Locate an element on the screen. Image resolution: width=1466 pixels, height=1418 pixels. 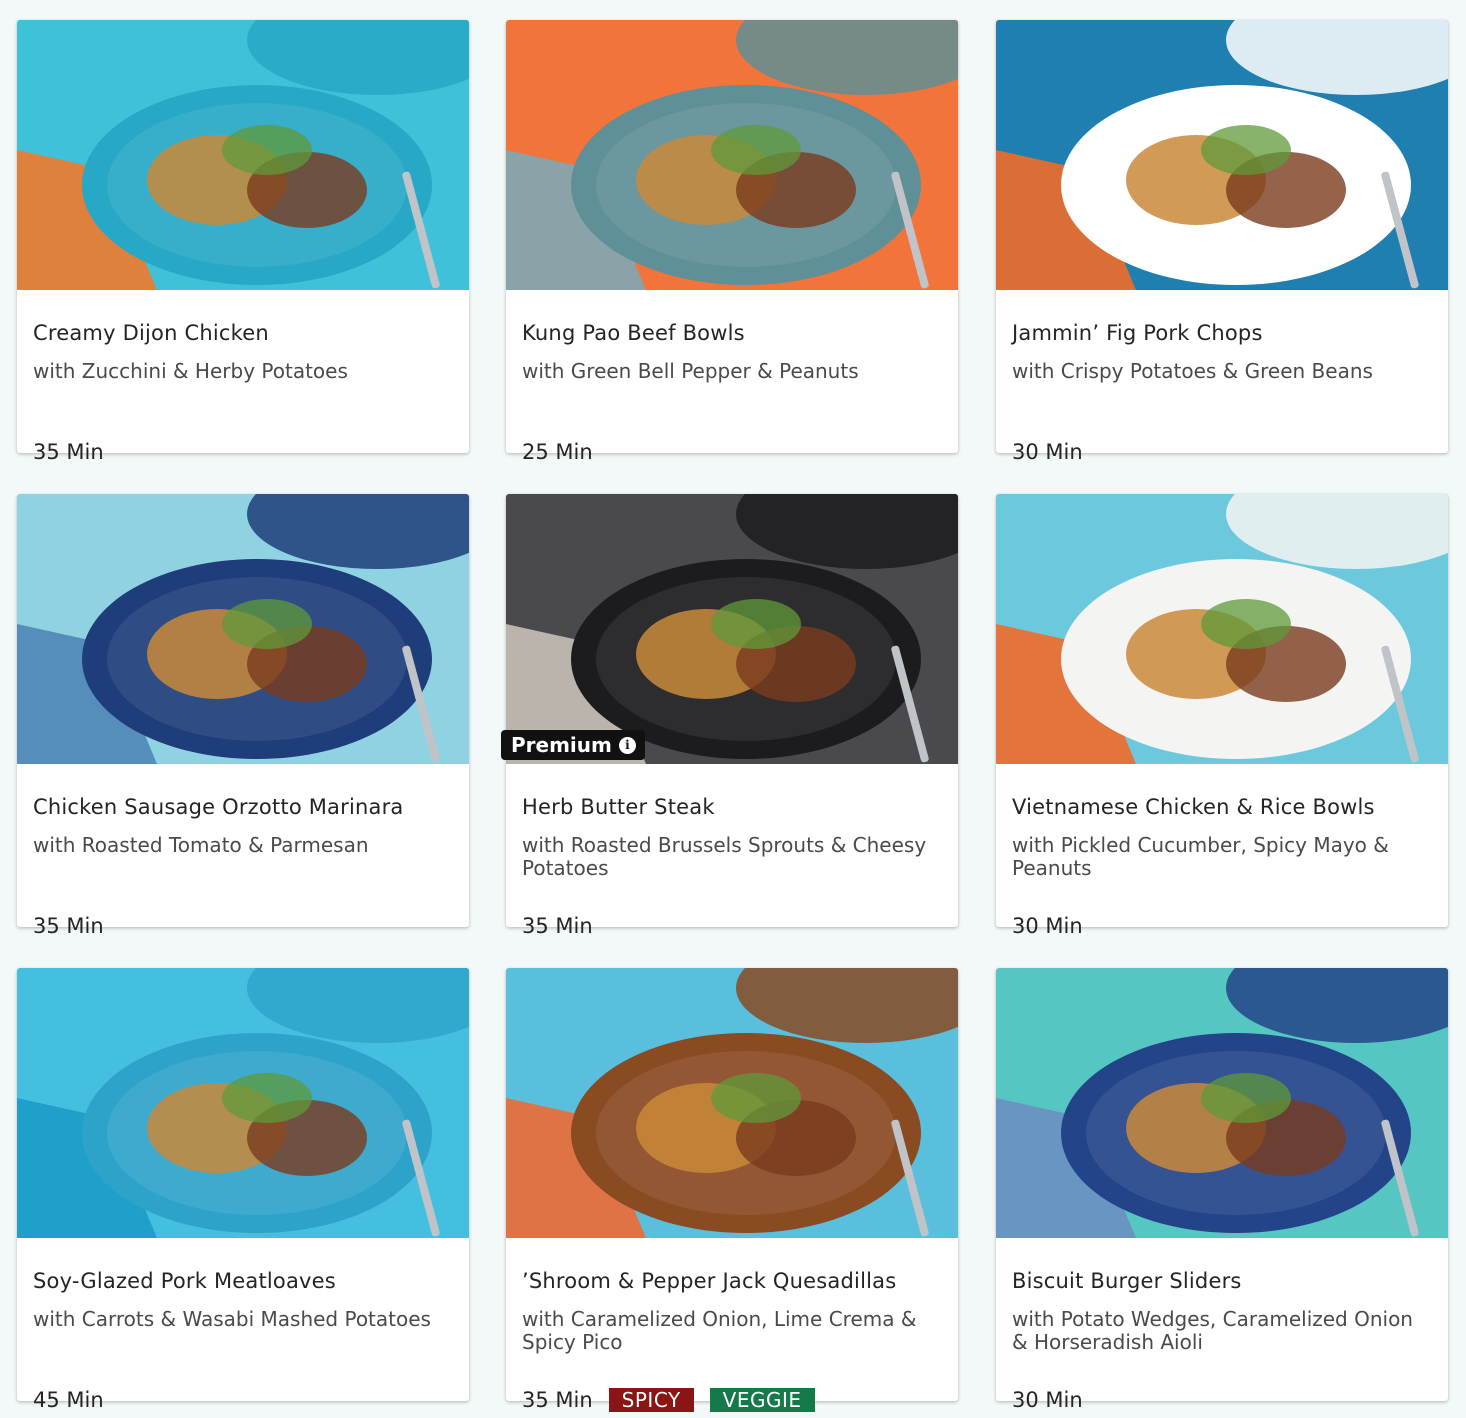
recipe-meta: 35 Min SPICY VEGGIE is located at coordinates (668, 1400).